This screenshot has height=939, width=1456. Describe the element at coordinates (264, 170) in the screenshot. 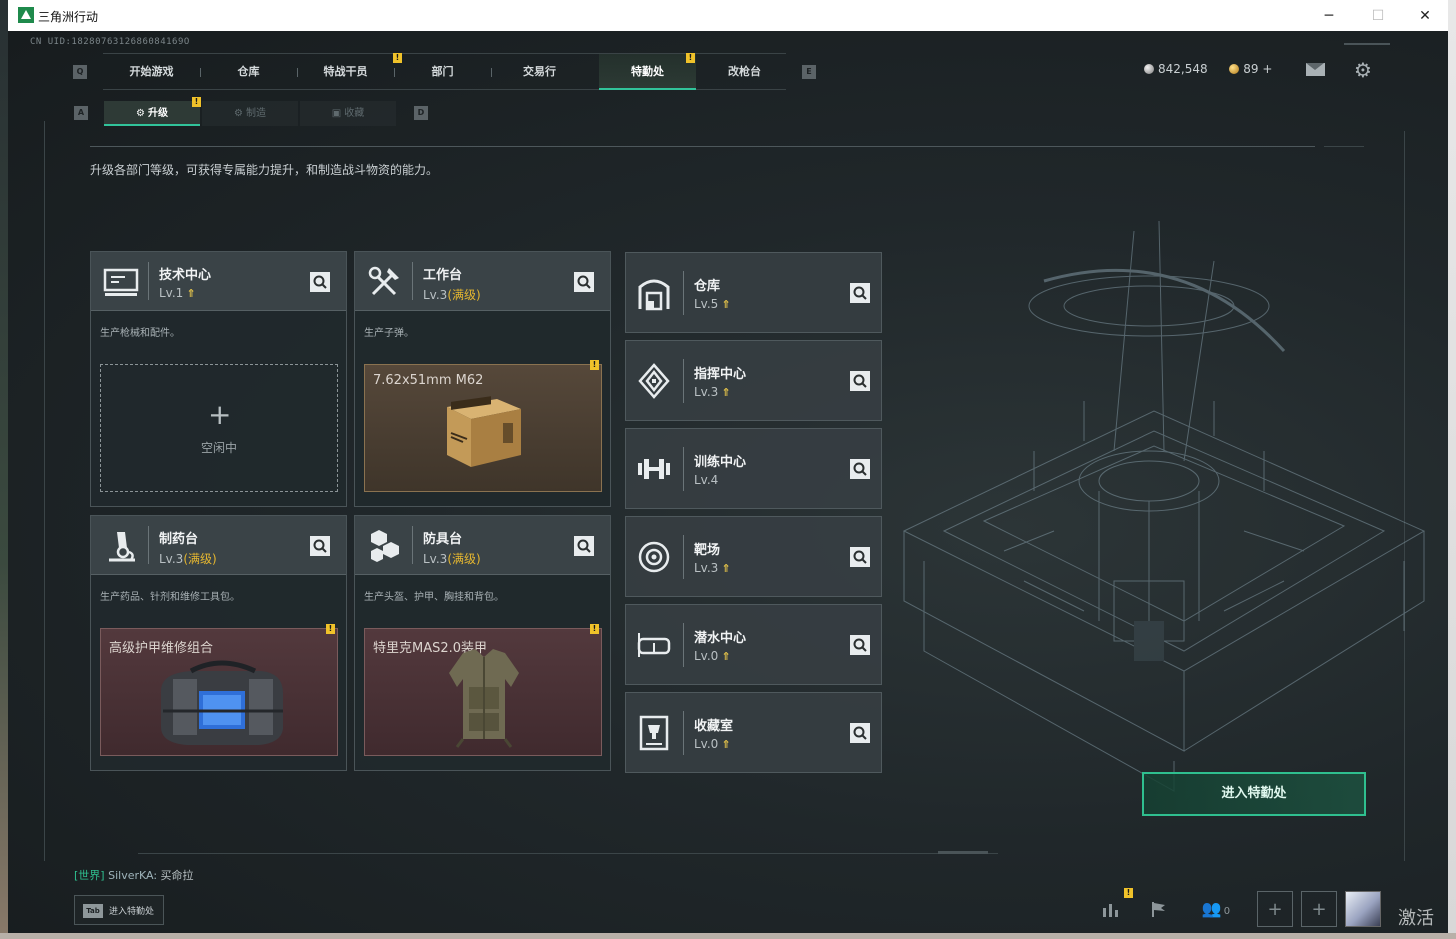

I see `page-description: 升级各部门等级，可获得专属能力提升，和制造战斗物资的能力。` at that location.